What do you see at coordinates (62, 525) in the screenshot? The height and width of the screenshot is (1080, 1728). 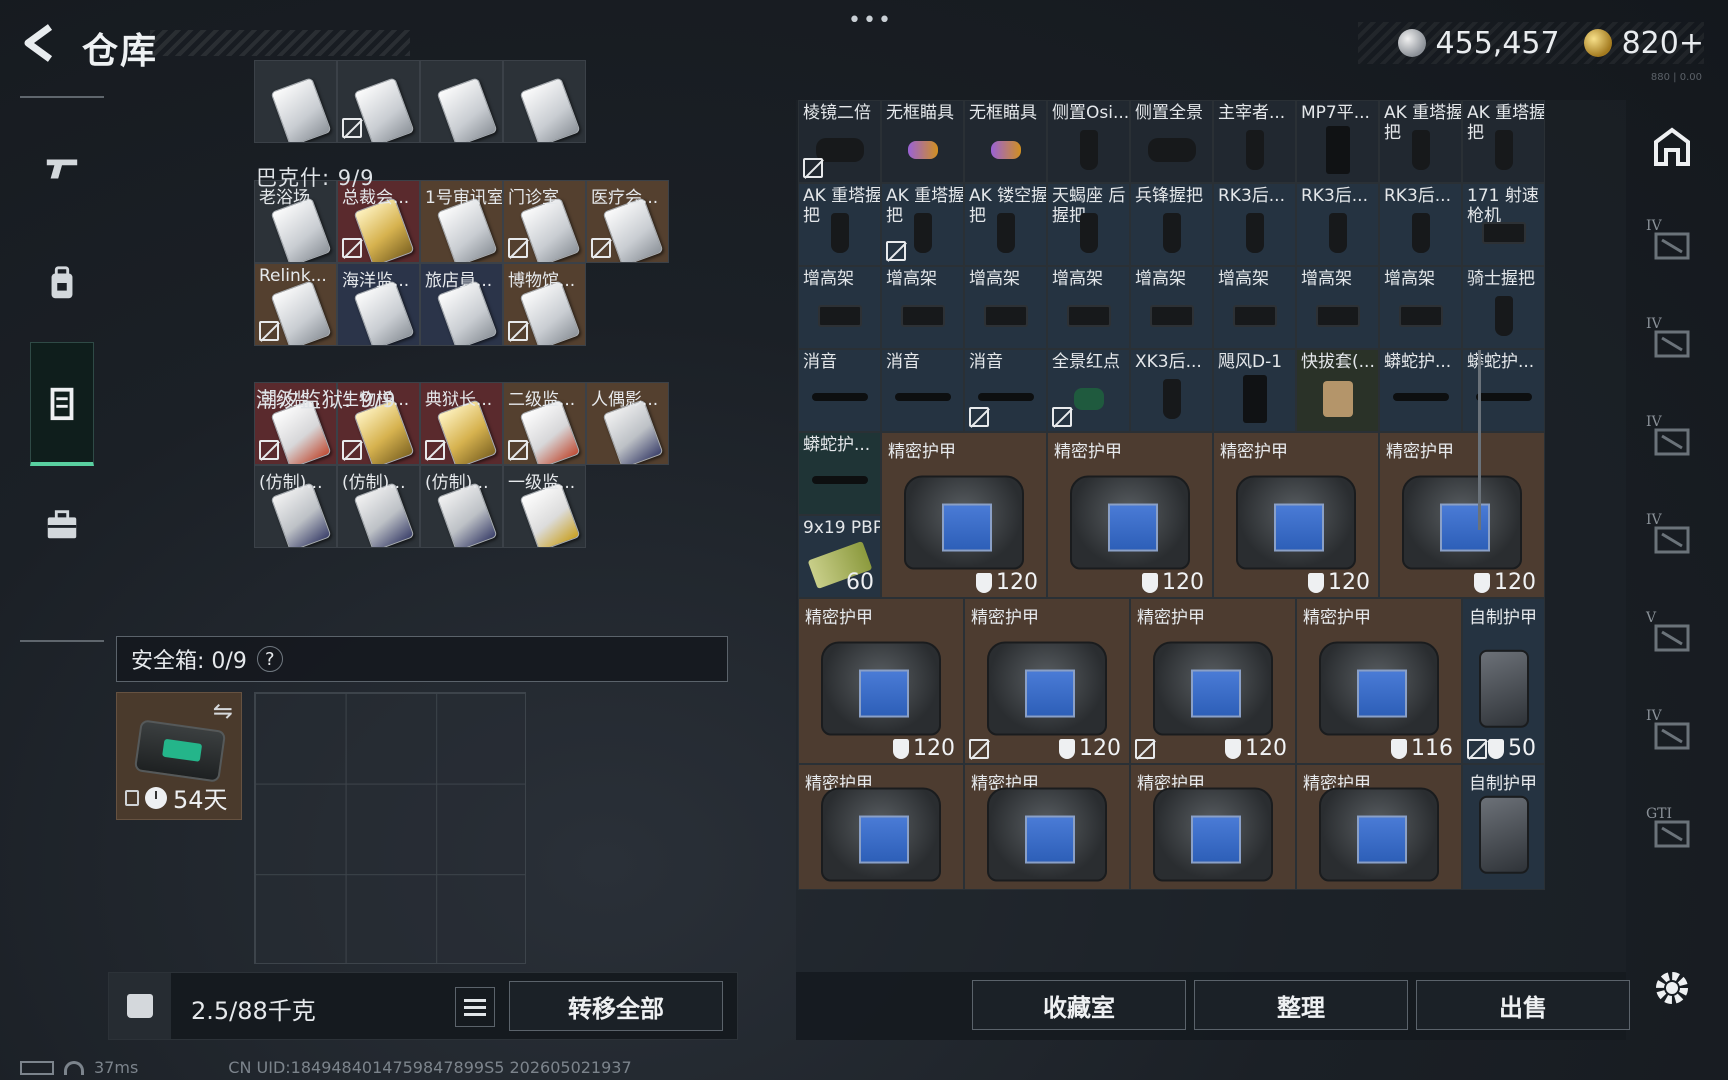 I see `nav-briefcase` at bounding box center [62, 525].